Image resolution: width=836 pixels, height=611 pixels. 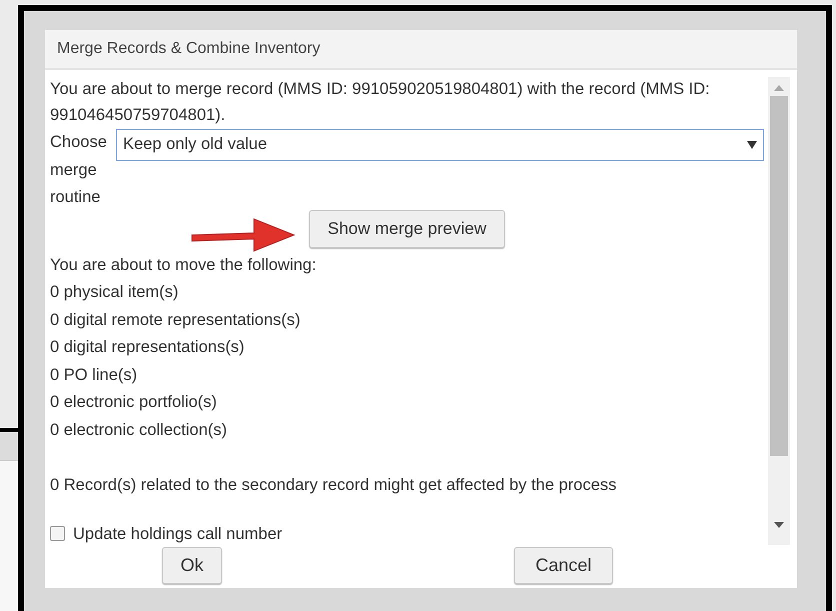 What do you see at coordinates (184, 265) in the screenshot?
I see `move-heading: You are about to move the following:` at bounding box center [184, 265].